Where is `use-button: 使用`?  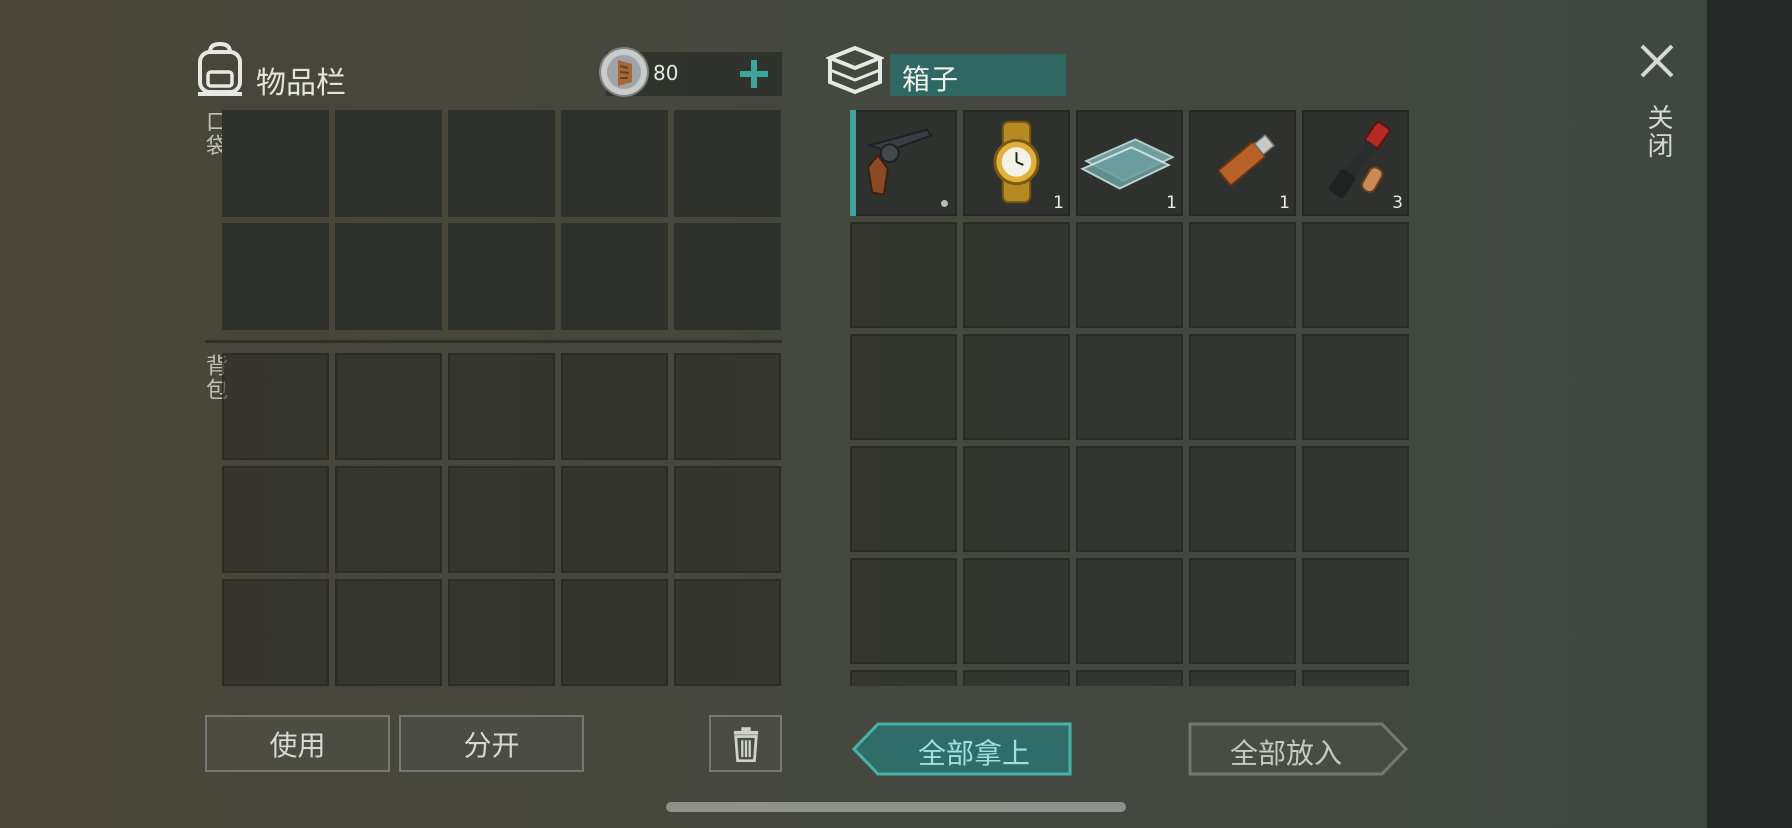
use-button: 使用 is located at coordinates (297, 743).